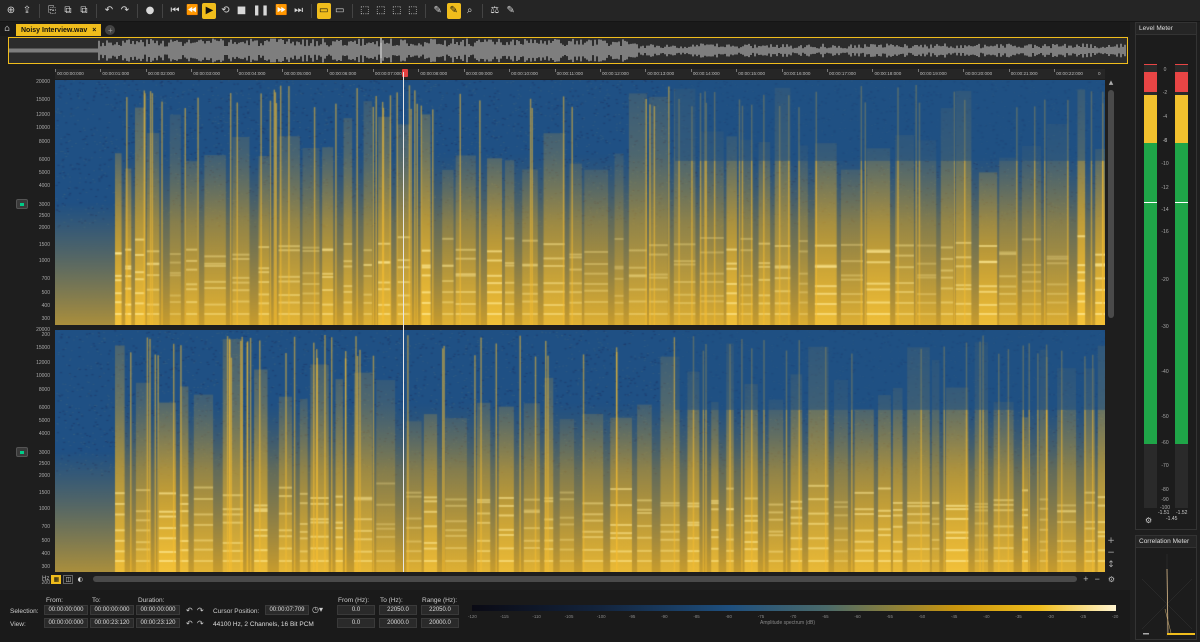 This screenshot has height=642, width=1200. I want to click on colorbar-tick-label: -30, so click(1050, 616).